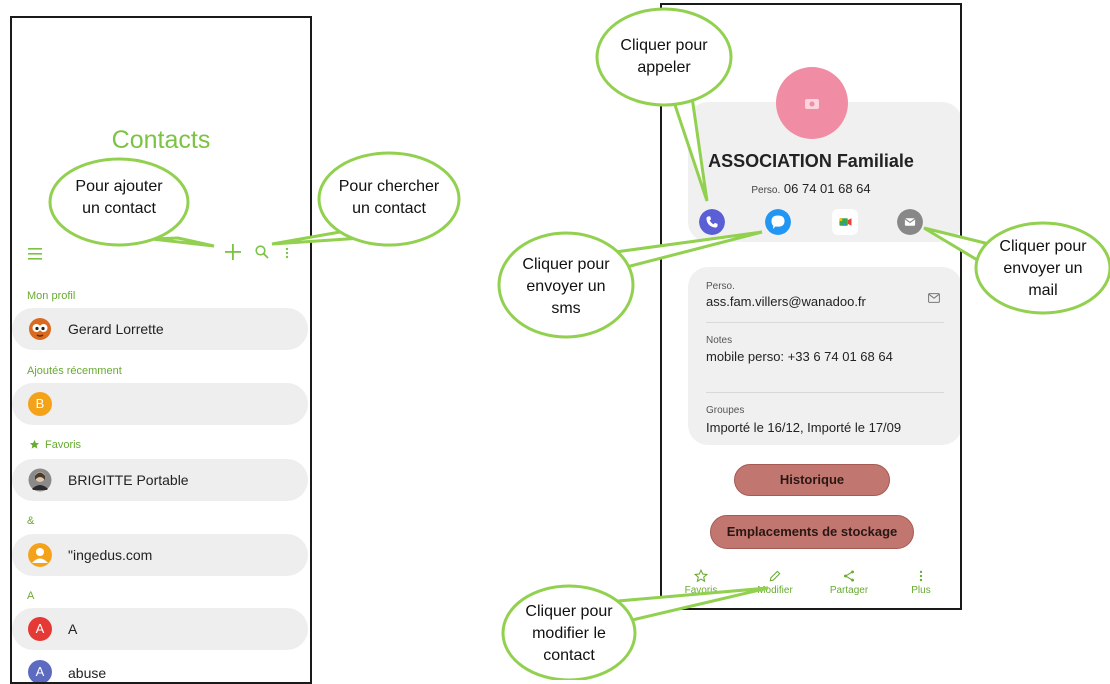 The image size is (1110, 684). Describe the element at coordinates (566, 286) in the screenshot. I see `callout-sms-text: Cliquer pour envoyer un sms` at that location.